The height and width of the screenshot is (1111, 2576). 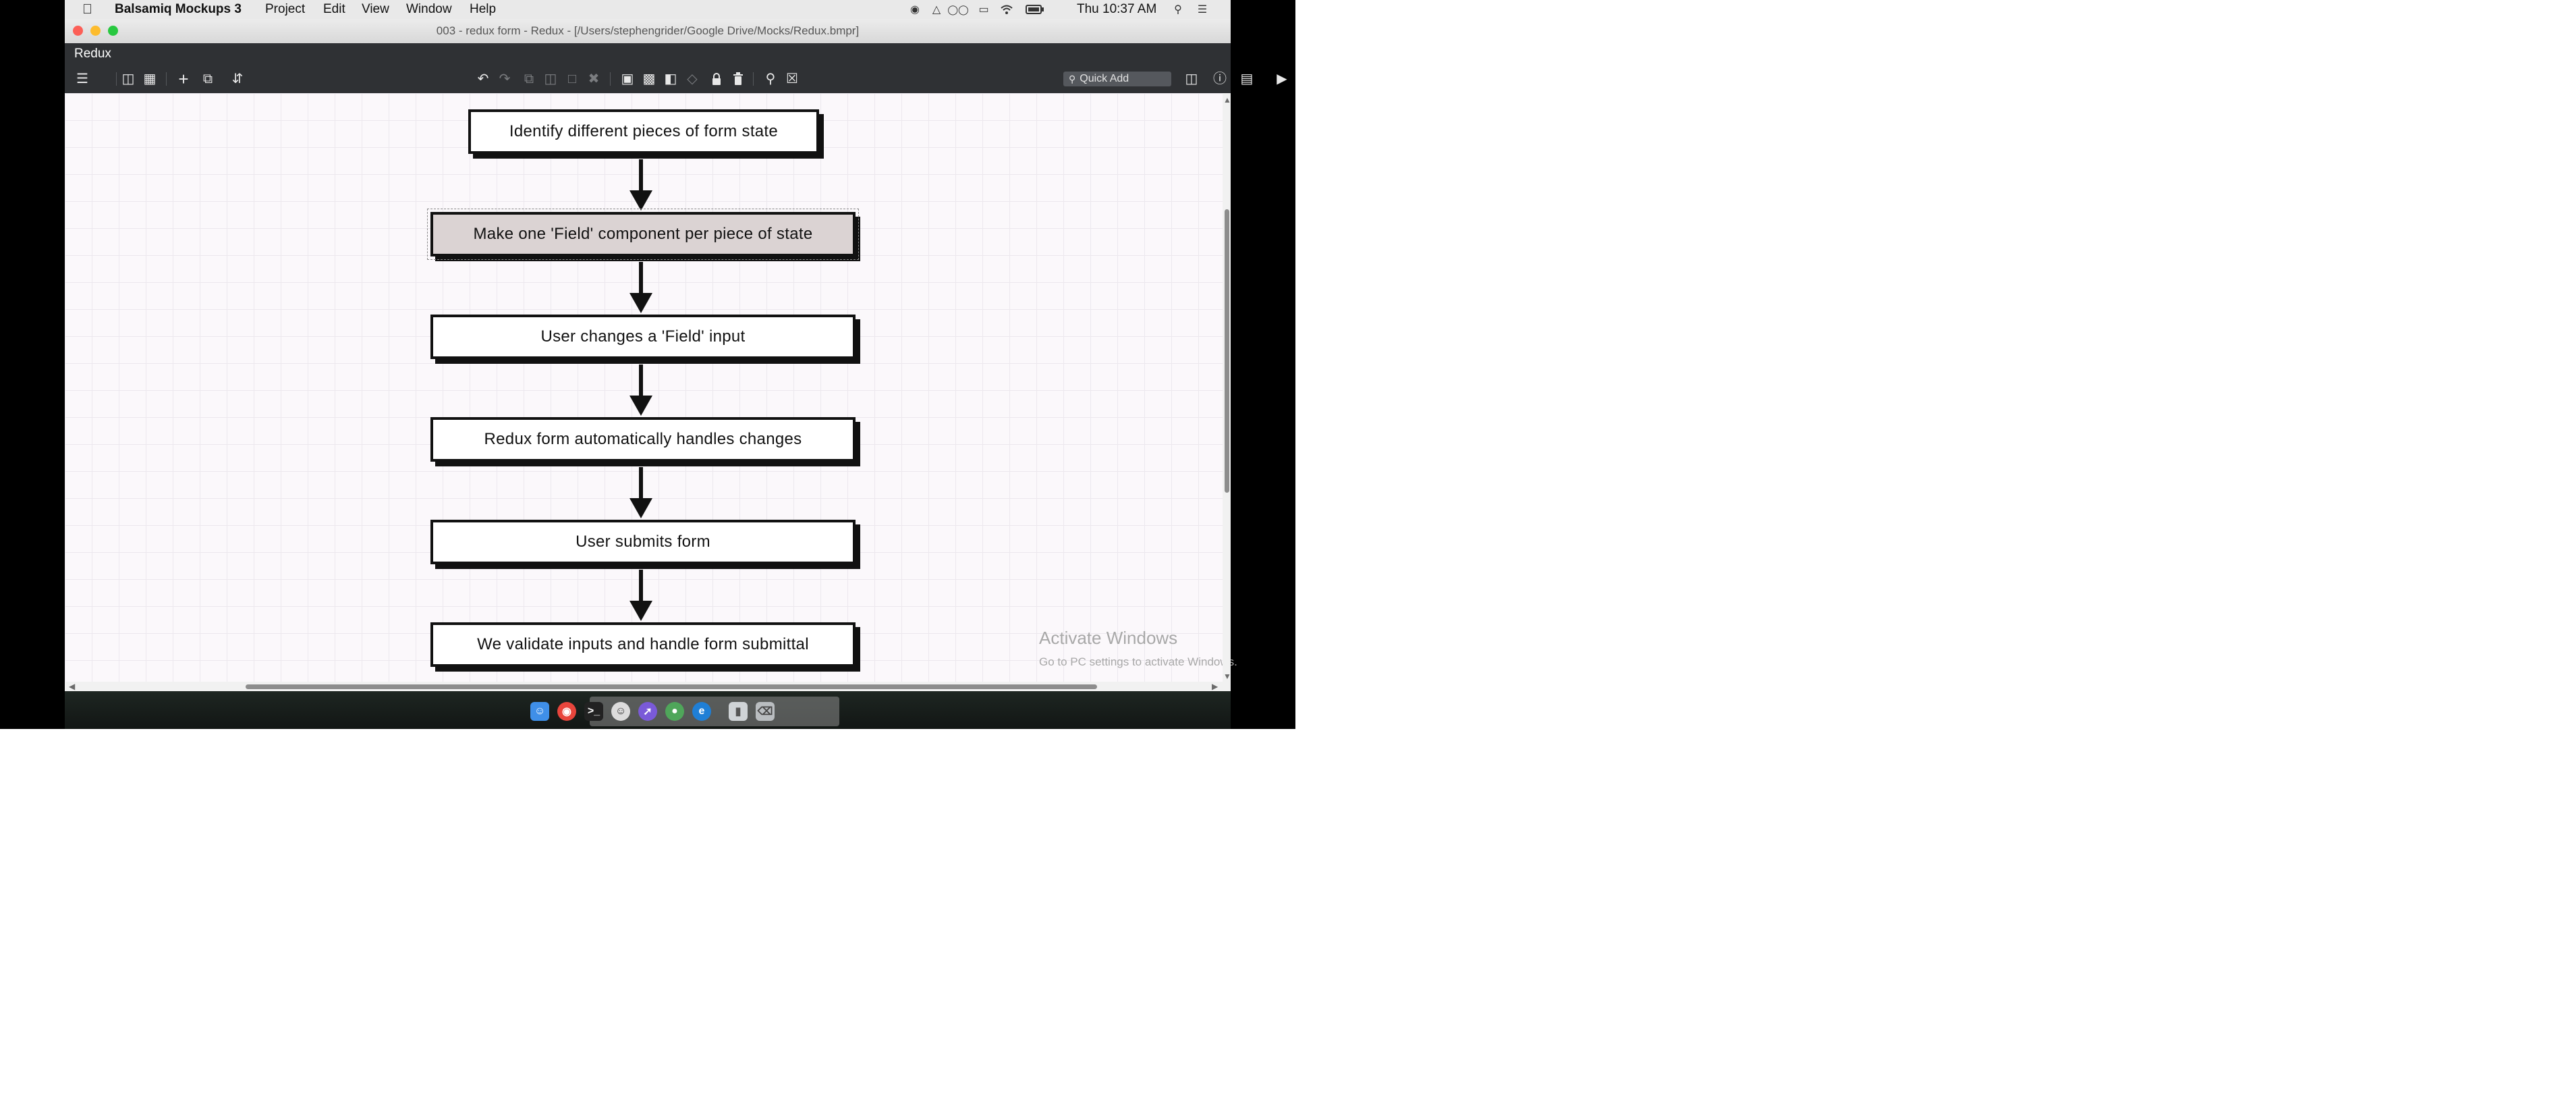 What do you see at coordinates (1282, 79) in the screenshot?
I see `present-icon: ▶` at bounding box center [1282, 79].